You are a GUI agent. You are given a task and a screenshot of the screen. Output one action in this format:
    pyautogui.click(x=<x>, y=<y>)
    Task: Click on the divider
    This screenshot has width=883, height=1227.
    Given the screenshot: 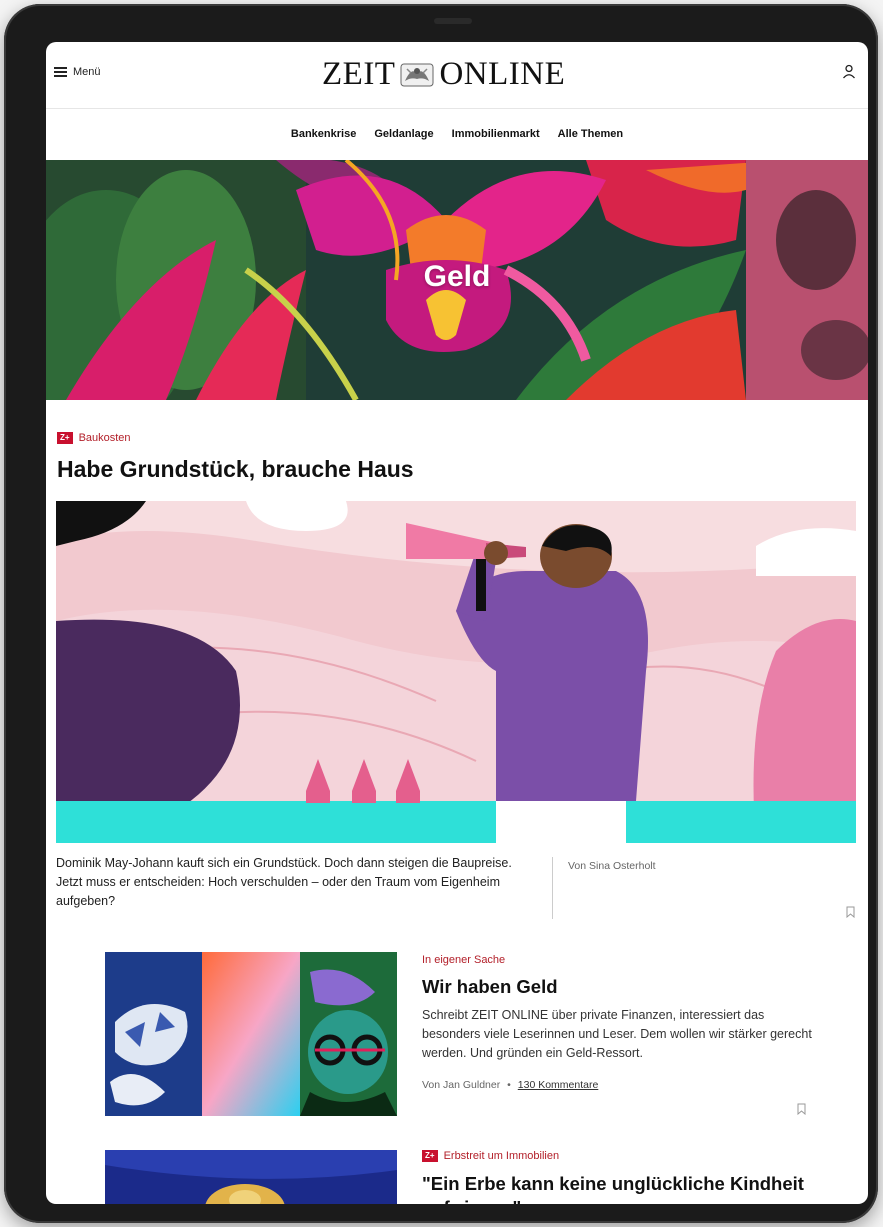 What is the action you would take?
    pyautogui.click(x=552, y=888)
    